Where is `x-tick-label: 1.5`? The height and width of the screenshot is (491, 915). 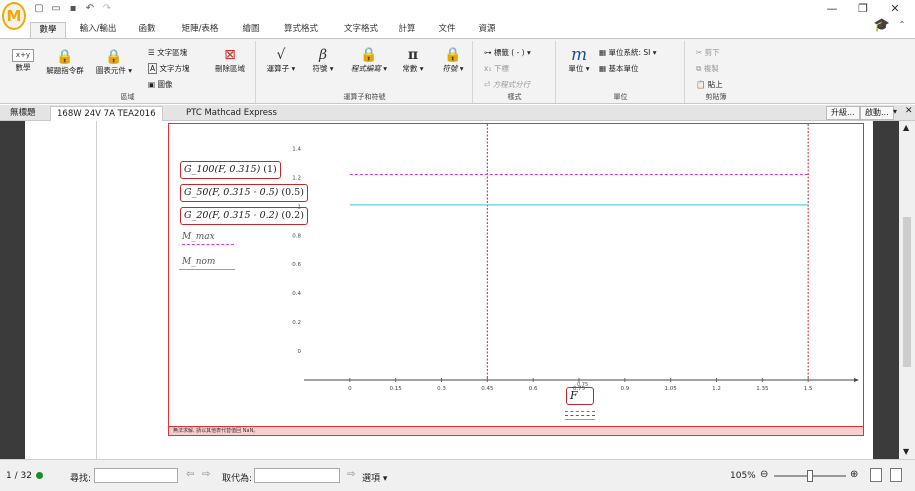
x-tick-label: 1.5 is located at coordinates (808, 389).